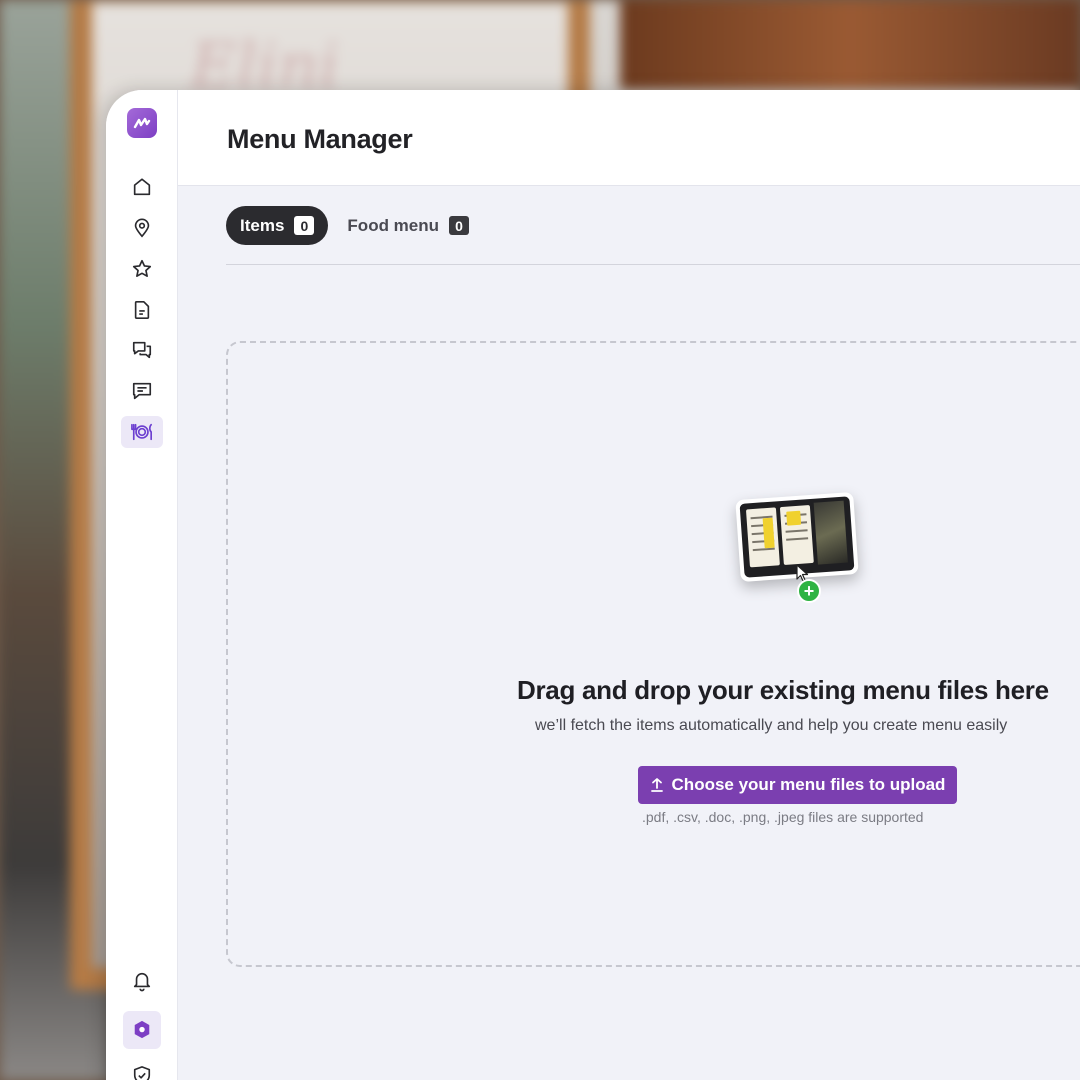 The height and width of the screenshot is (1080, 1080). I want to click on page-header: Menu Manager, so click(629, 138).